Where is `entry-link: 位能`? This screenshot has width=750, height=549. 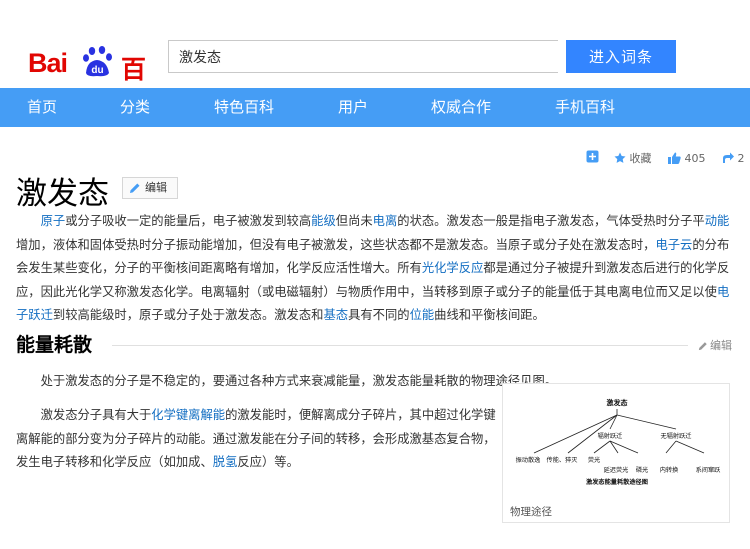 entry-link: 位能 is located at coordinates (422, 315).